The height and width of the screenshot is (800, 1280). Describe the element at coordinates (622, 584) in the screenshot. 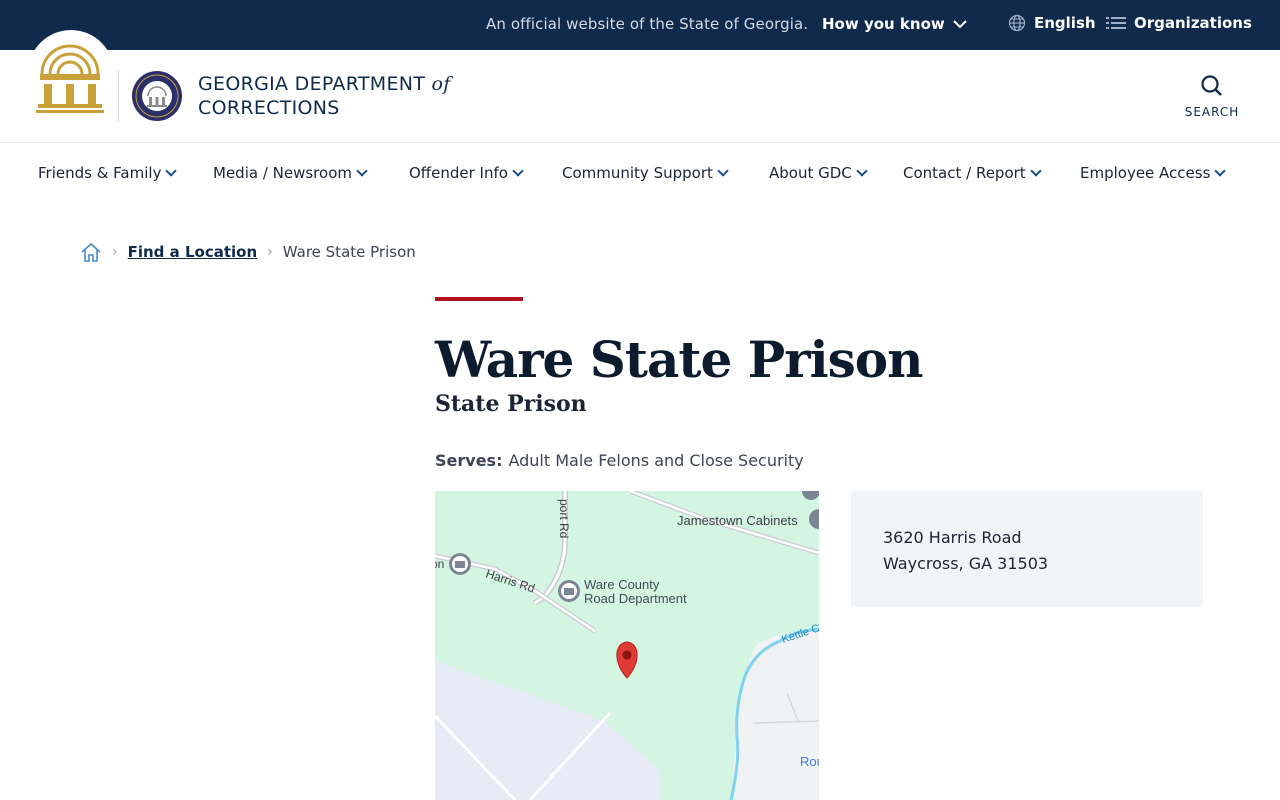

I see `map-label-ware-county-1: Ware County` at that location.